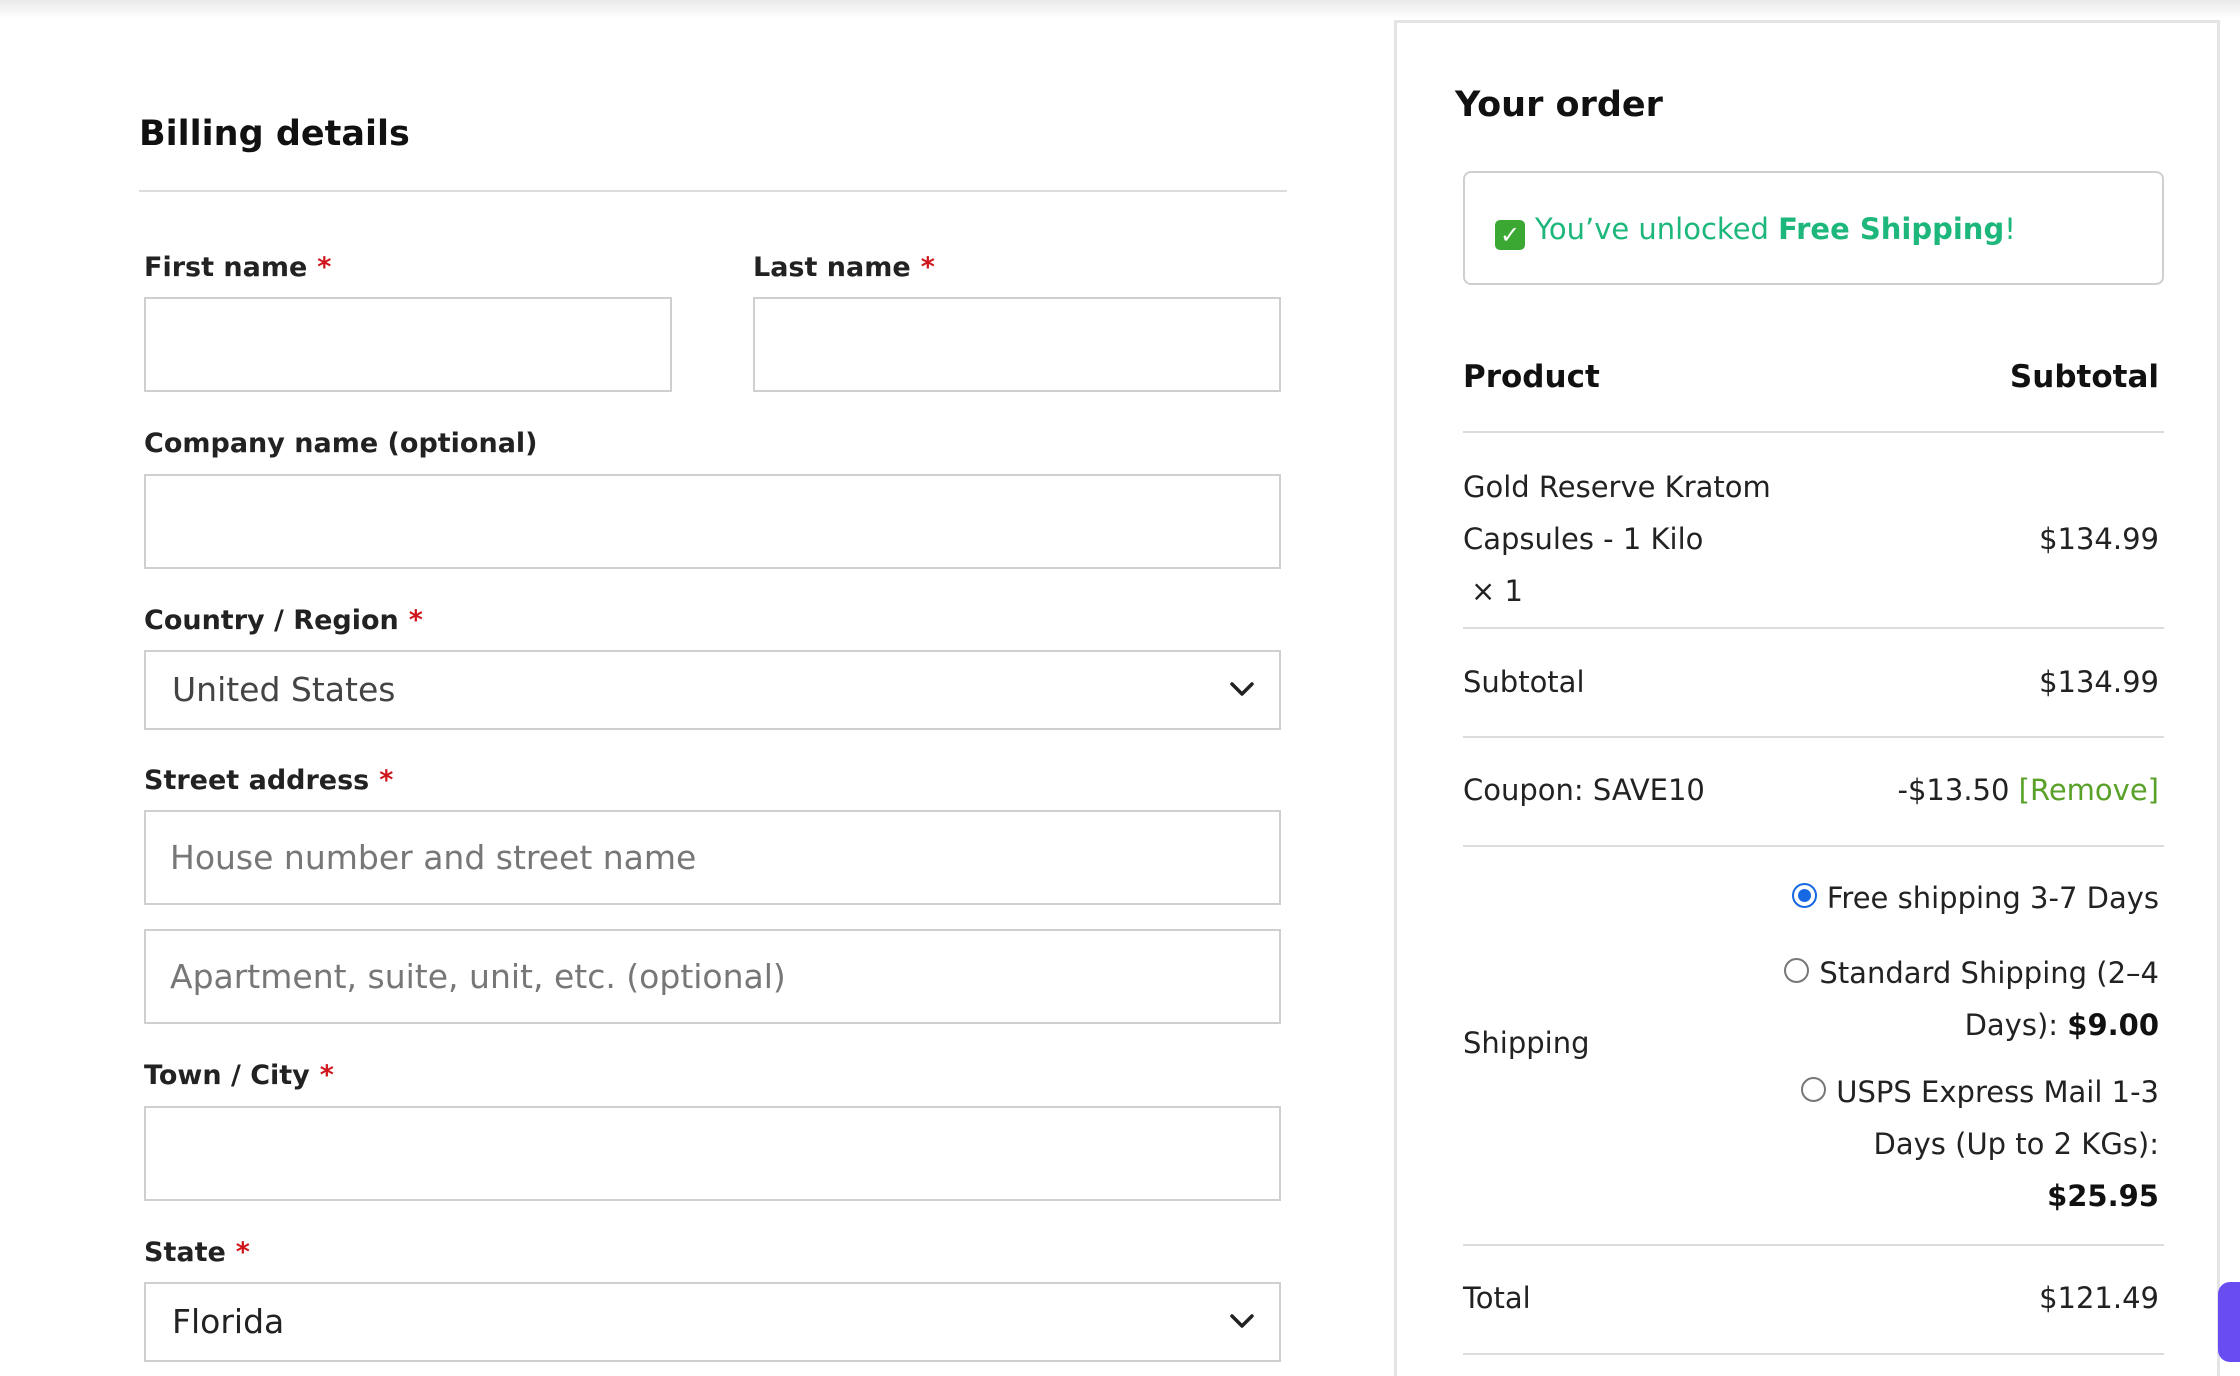 This screenshot has width=2240, height=1376. I want to click on city-label: Town / City *, so click(239, 1075).